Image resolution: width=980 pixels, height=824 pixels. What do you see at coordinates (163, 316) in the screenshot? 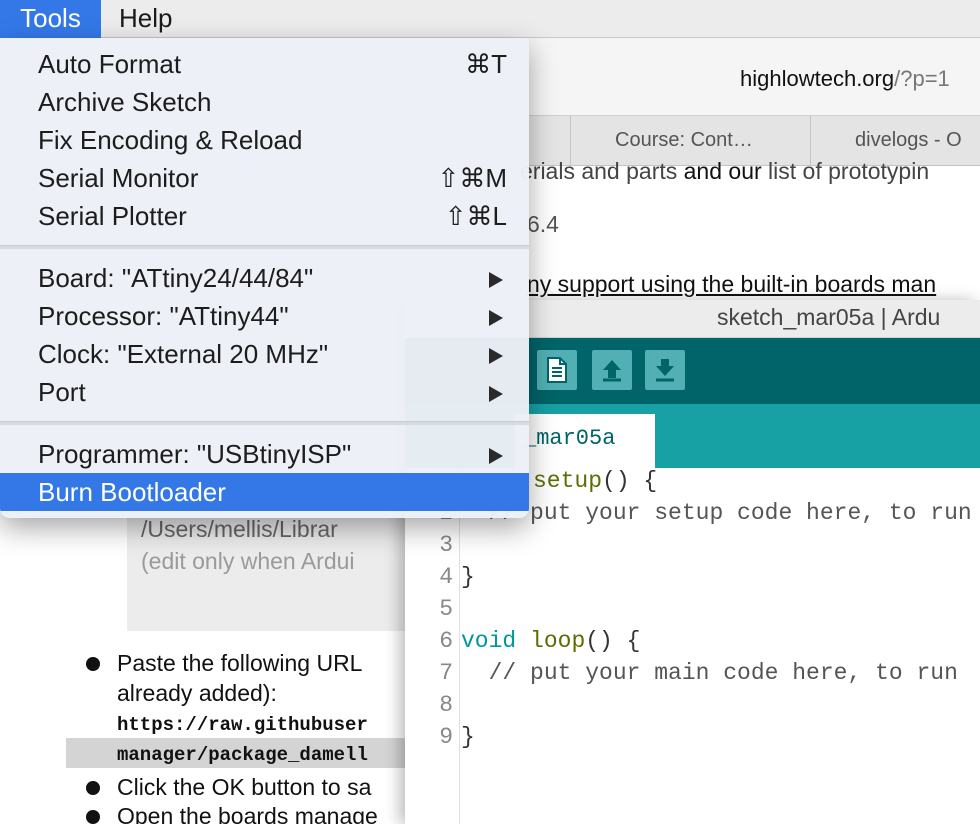
I see `menu-item-label: Processor: "ATtiny44"` at bounding box center [163, 316].